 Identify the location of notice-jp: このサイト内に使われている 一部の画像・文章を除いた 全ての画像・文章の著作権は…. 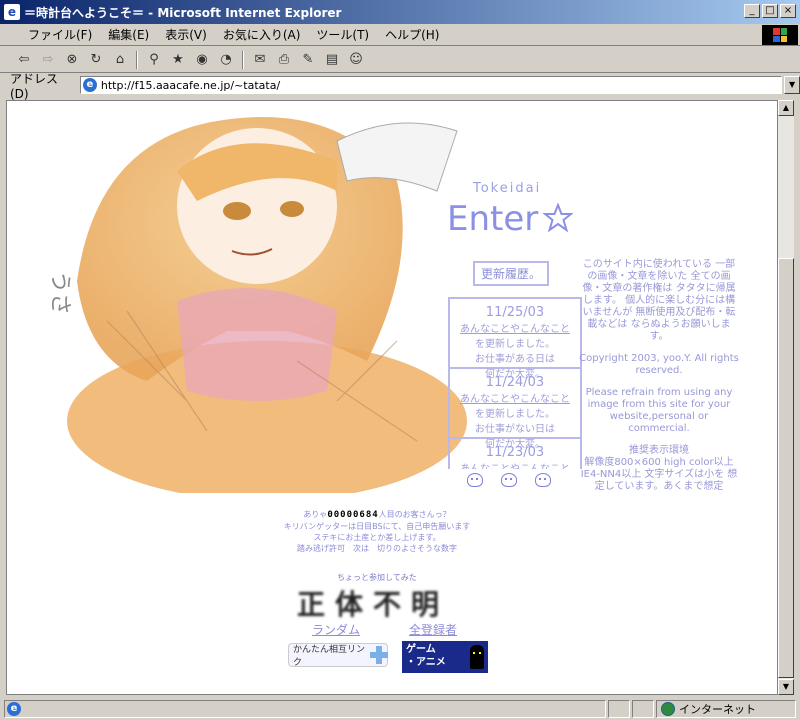
(659, 300).